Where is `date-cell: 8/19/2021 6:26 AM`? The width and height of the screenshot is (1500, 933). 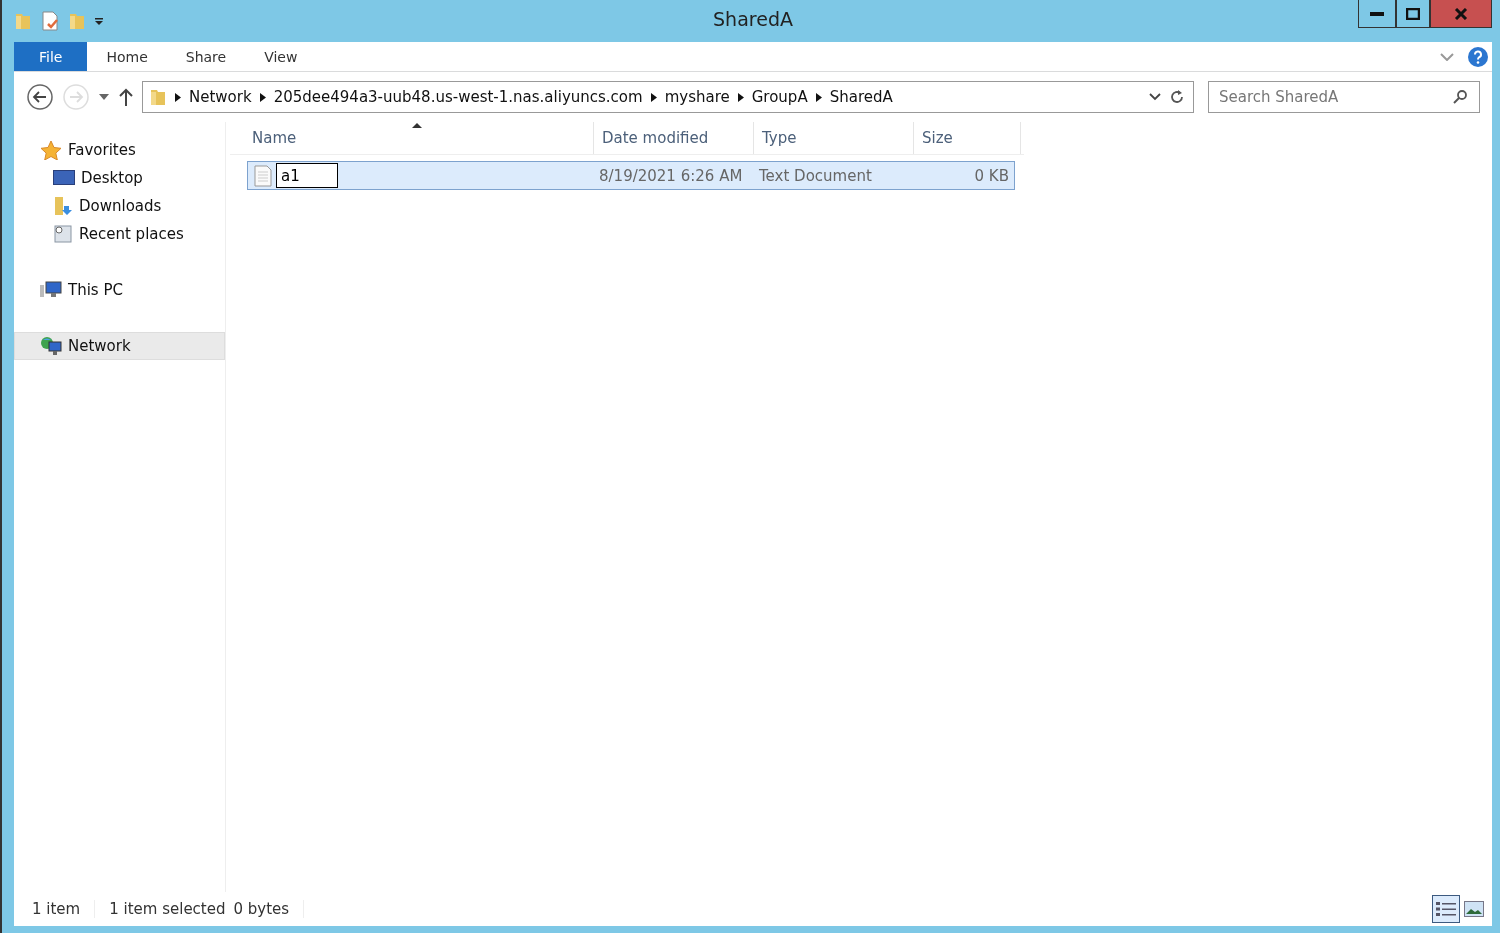
date-cell: 8/19/2021 6:26 AM is located at coordinates (671, 175).